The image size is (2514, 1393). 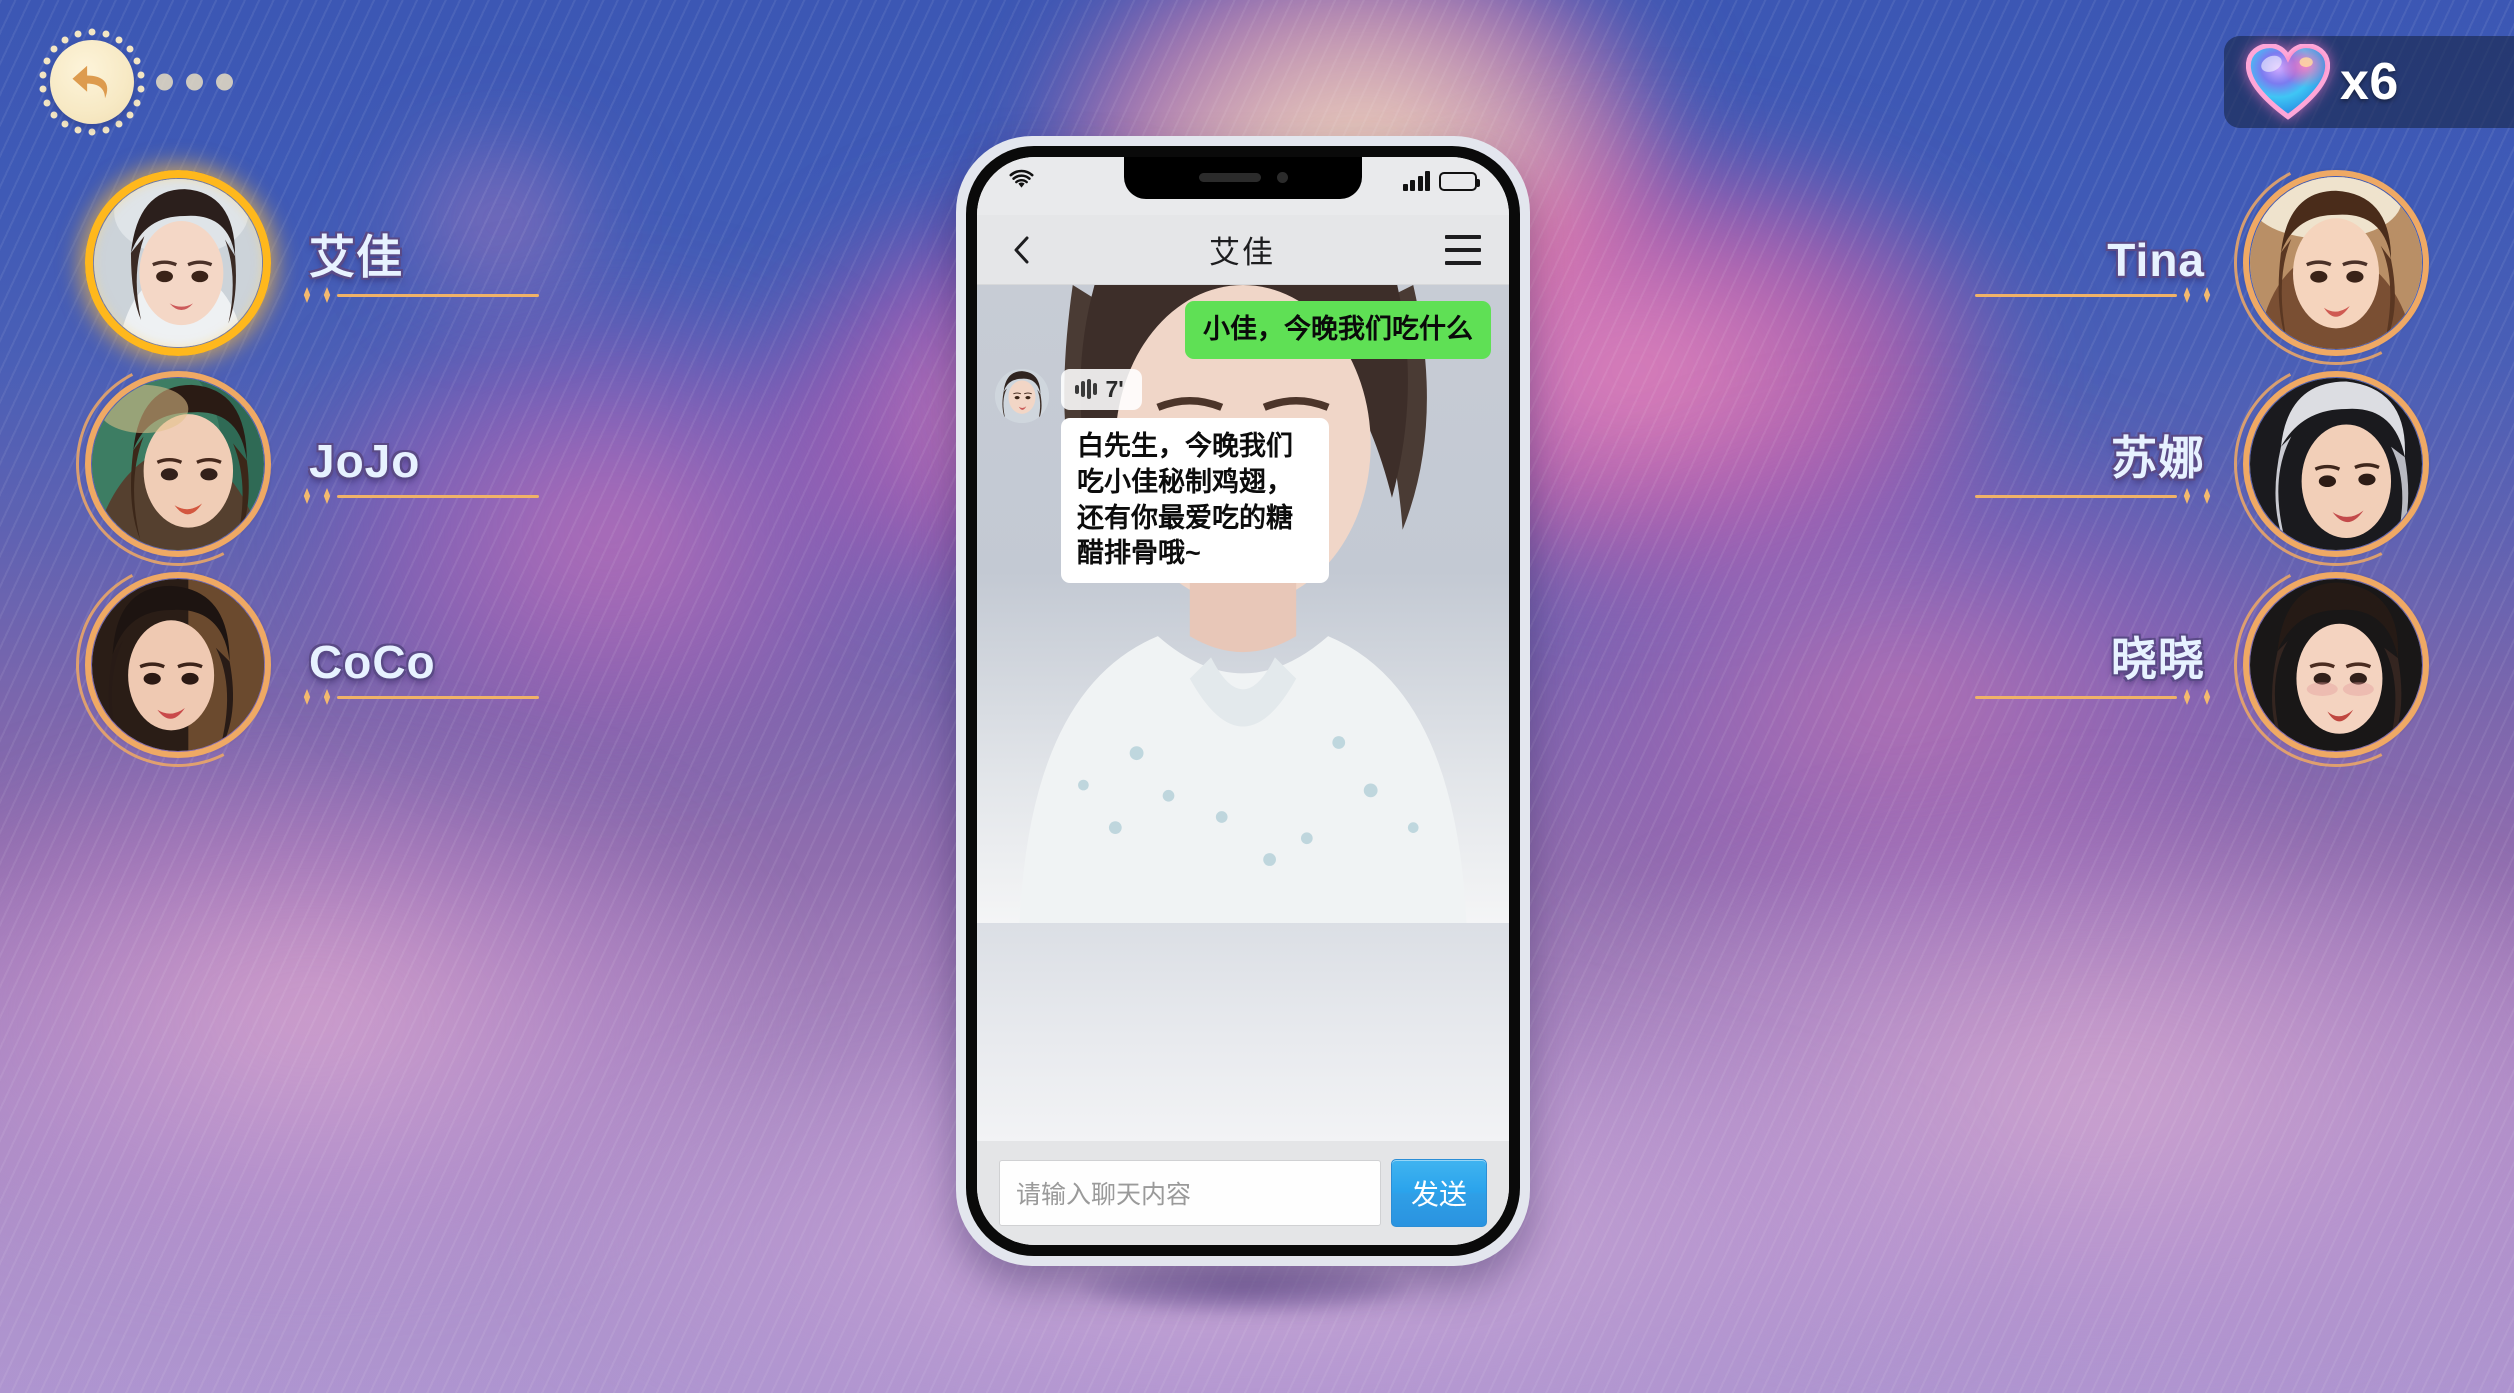 I want to click on character-name: JoJo, so click(x=365, y=461).